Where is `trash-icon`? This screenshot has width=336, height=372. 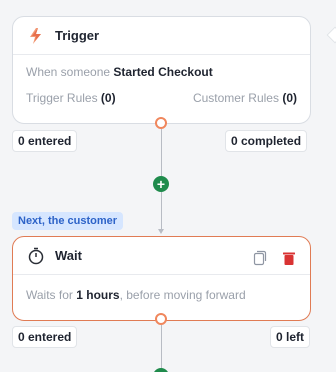
trash-icon is located at coordinates (289, 258).